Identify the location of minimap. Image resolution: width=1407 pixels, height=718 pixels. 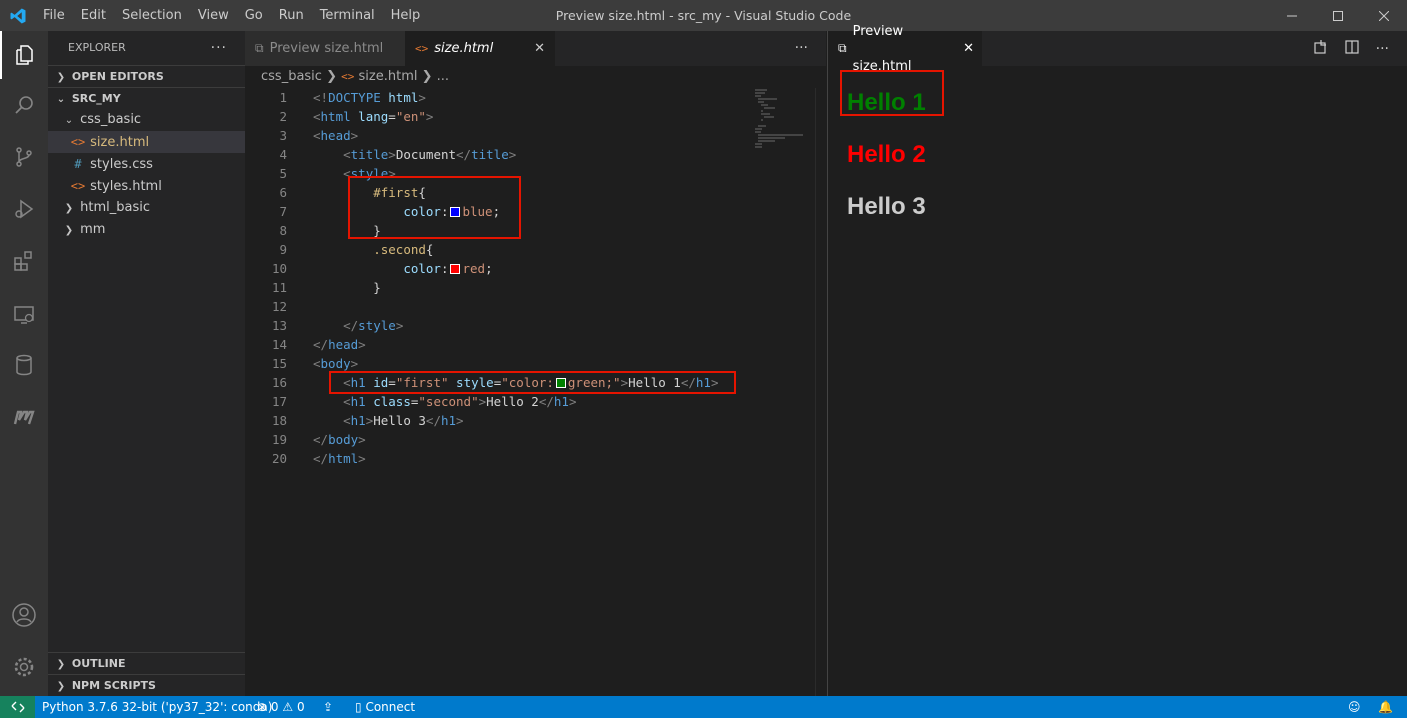
(783, 392).